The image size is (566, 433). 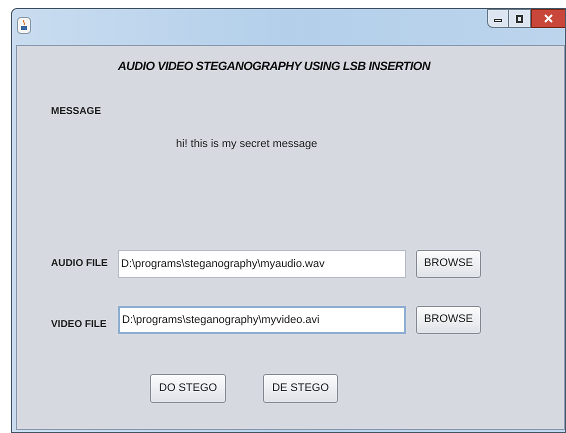 What do you see at coordinates (247, 144) in the screenshot?
I see `message-text: hi! this is my secret message` at bounding box center [247, 144].